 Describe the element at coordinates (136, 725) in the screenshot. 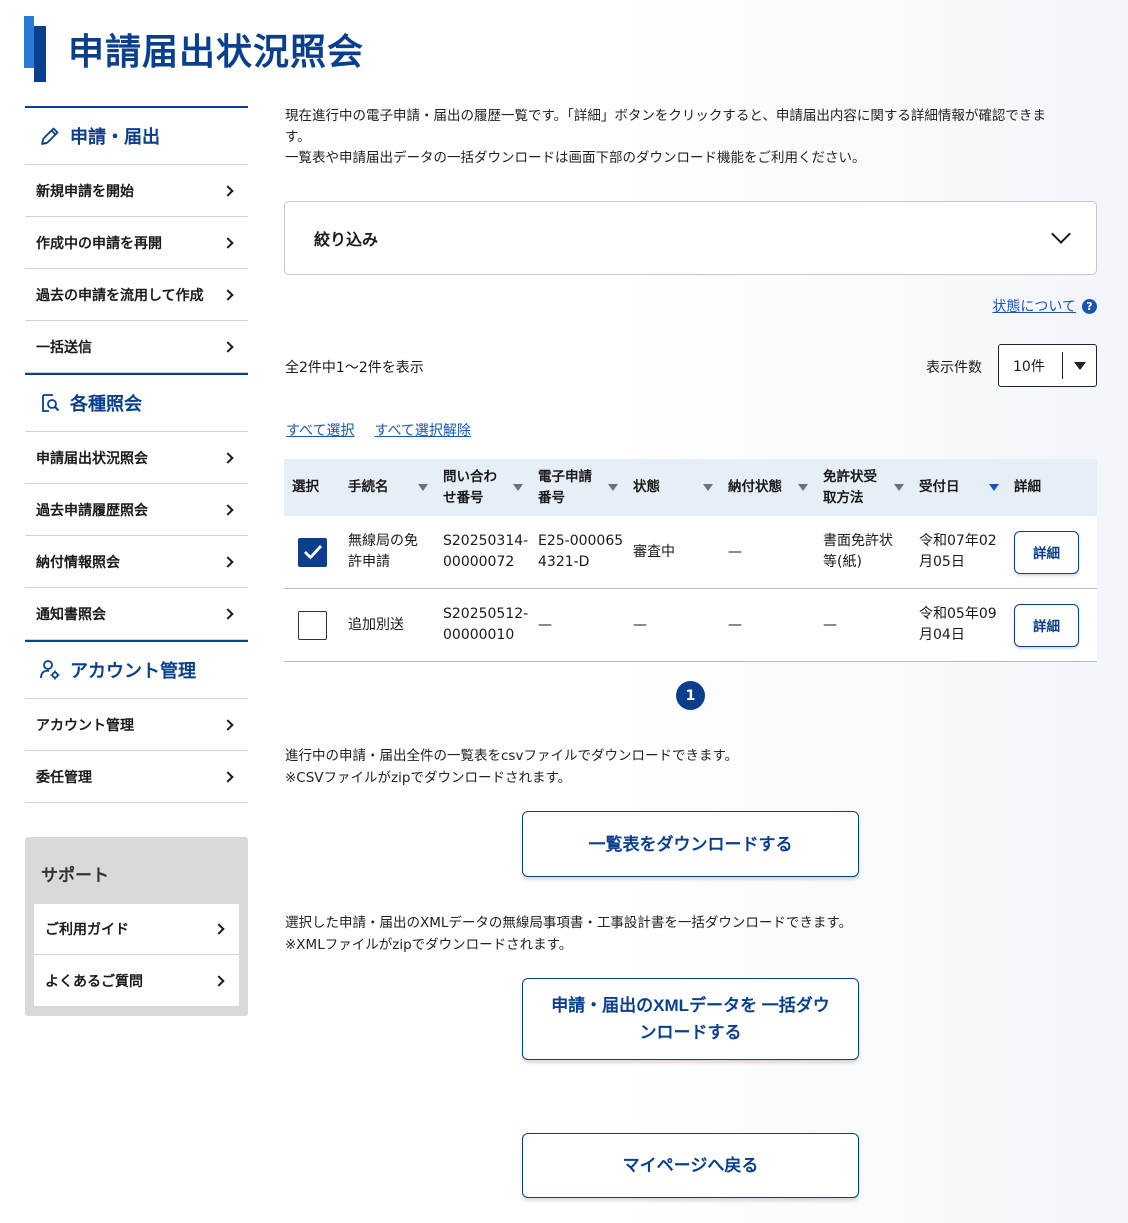

I see `sidebar-item-account-management: アカウント管理` at that location.